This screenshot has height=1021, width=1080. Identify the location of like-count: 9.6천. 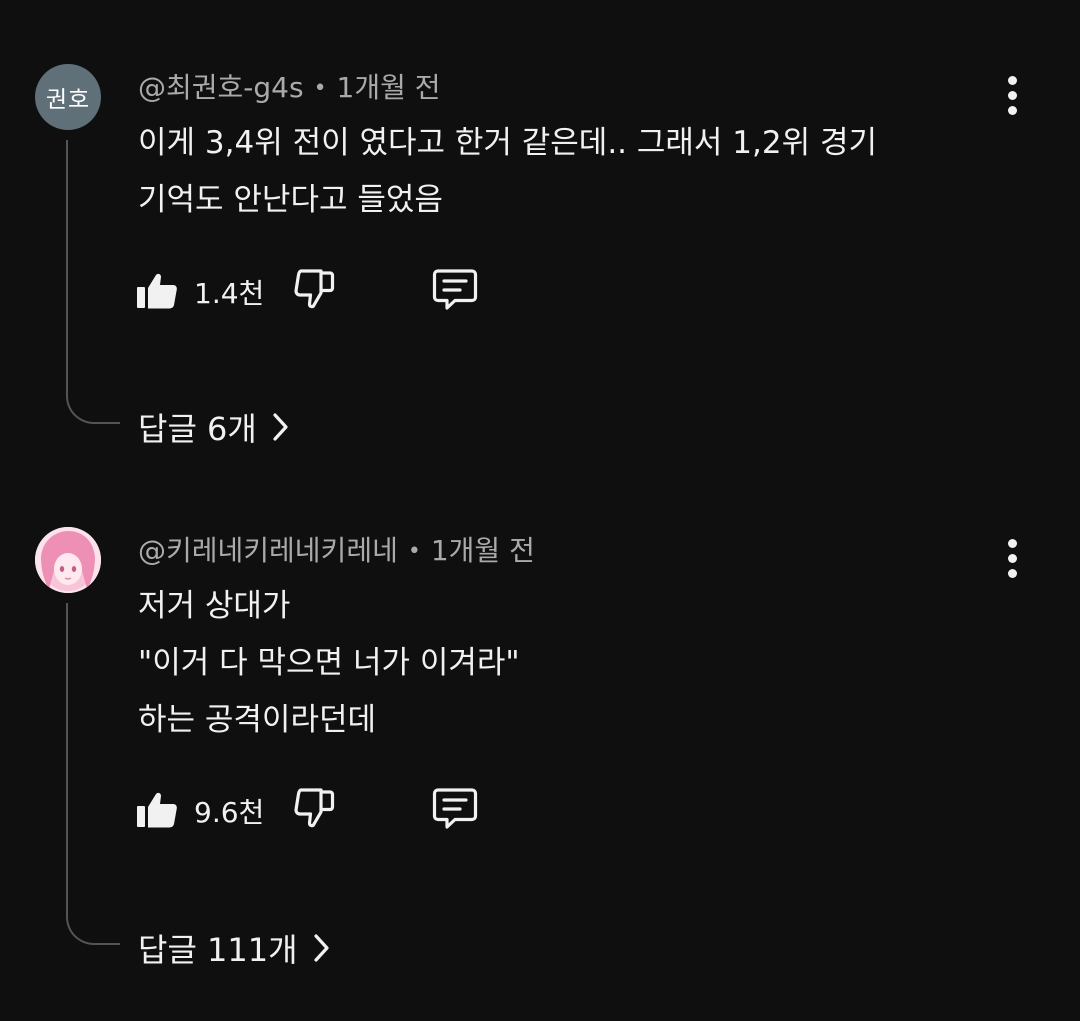
(229, 812).